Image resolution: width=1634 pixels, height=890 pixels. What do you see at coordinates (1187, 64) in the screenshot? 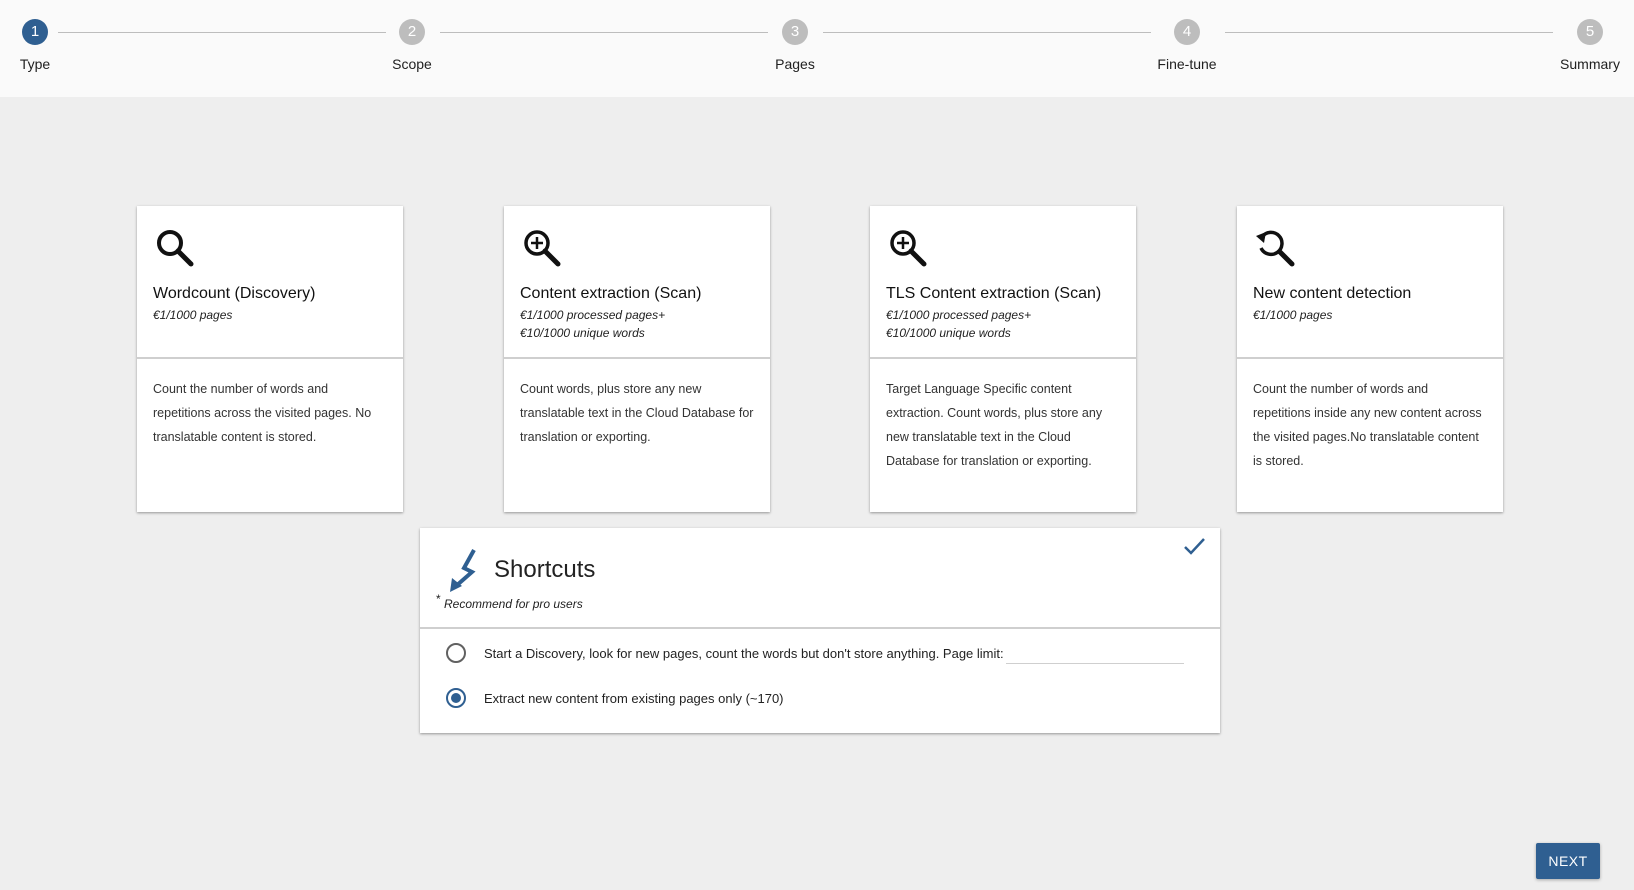
I see `step-label: Fine-tune` at bounding box center [1187, 64].